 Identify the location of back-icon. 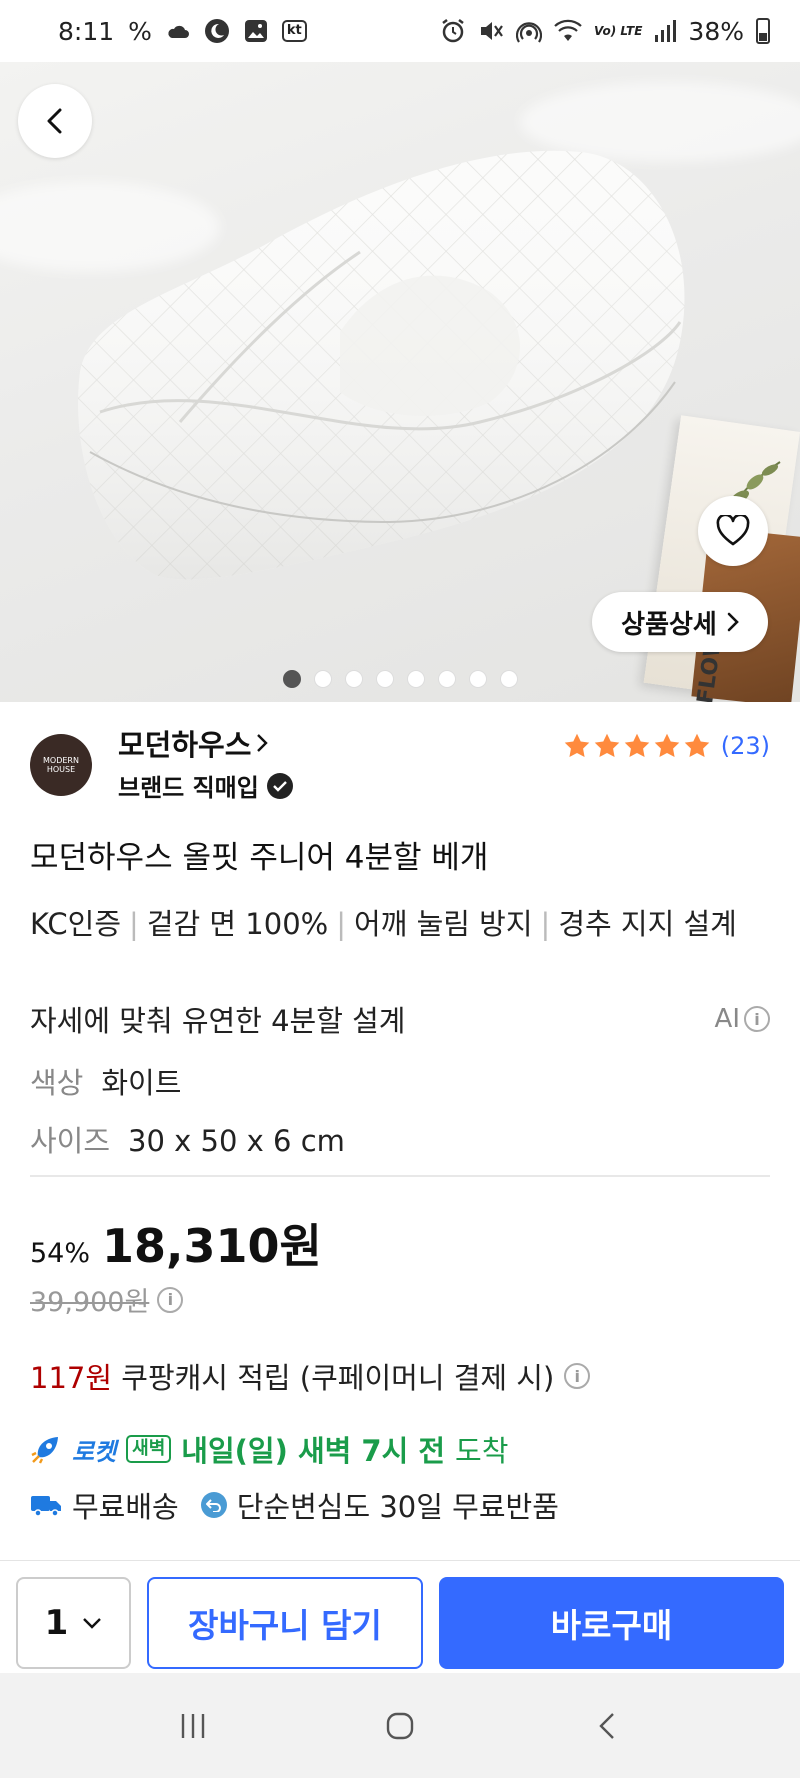
(606, 1725).